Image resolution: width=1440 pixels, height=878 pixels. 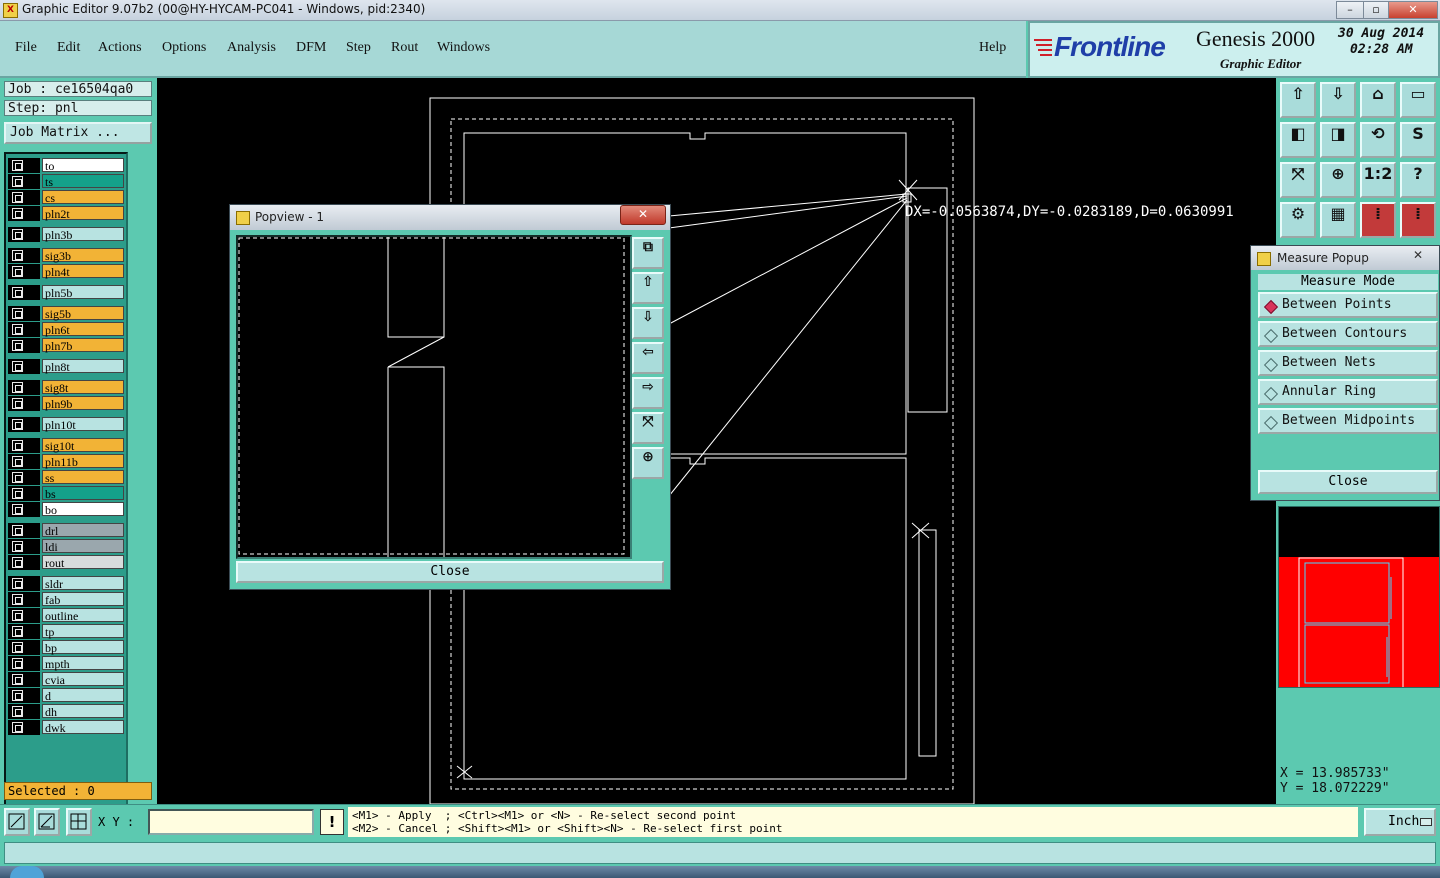 What do you see at coordinates (83, 313) in the screenshot?
I see `layer-name: sig5b` at bounding box center [83, 313].